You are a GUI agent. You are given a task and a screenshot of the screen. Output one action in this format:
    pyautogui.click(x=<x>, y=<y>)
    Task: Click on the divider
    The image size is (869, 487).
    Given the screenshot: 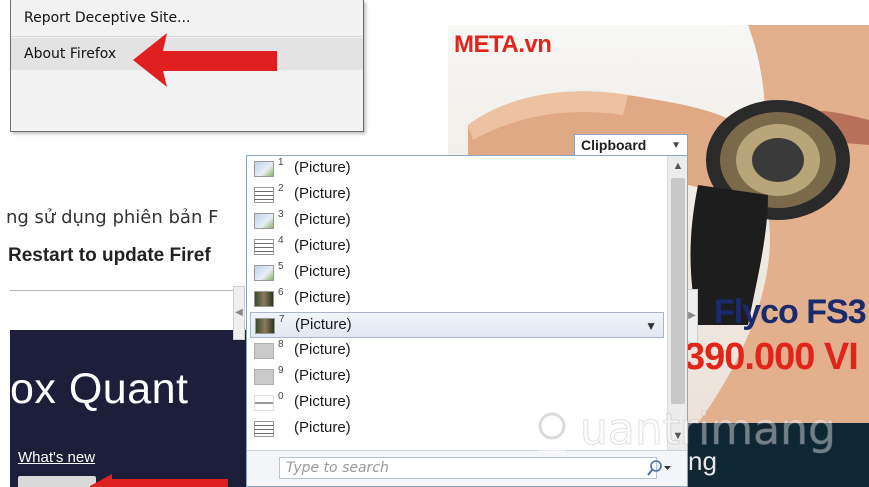 What is the action you would take?
    pyautogui.click(x=127, y=290)
    